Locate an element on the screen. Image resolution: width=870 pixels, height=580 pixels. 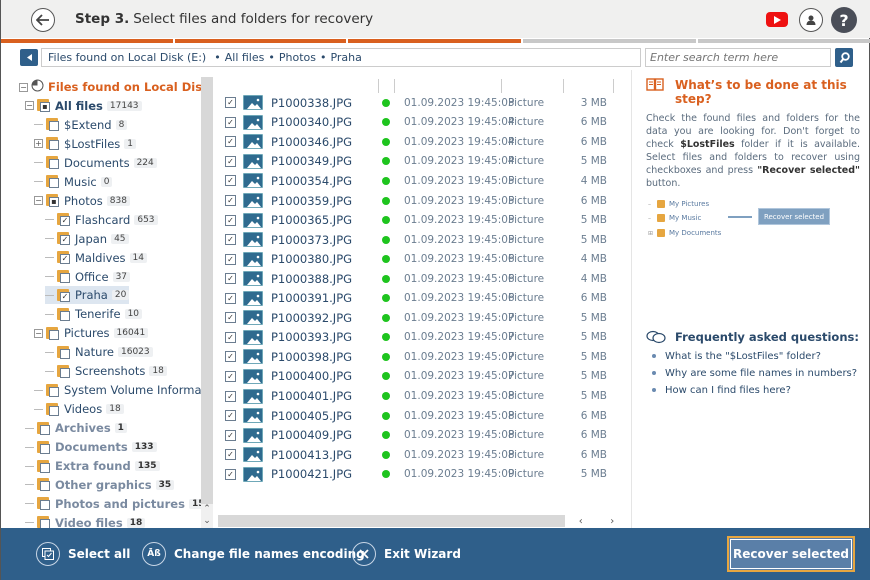
tree-node: Music 0 is located at coordinates (73, 182).